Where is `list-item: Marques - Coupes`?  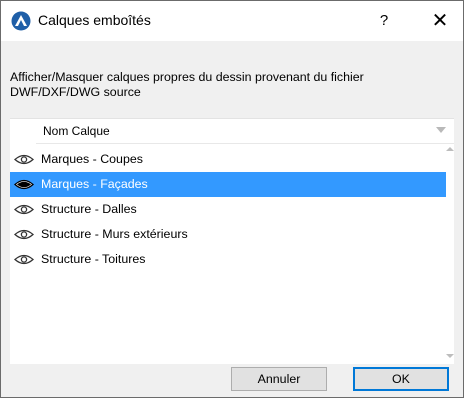
list-item: Marques - Coupes is located at coordinates (228, 159).